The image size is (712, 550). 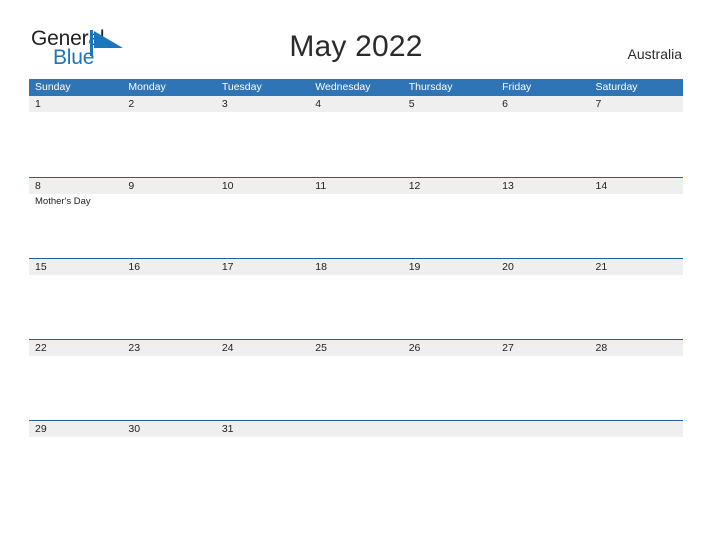 What do you see at coordinates (543, 136) in the screenshot?
I see `calendar-day-cell: 6` at bounding box center [543, 136].